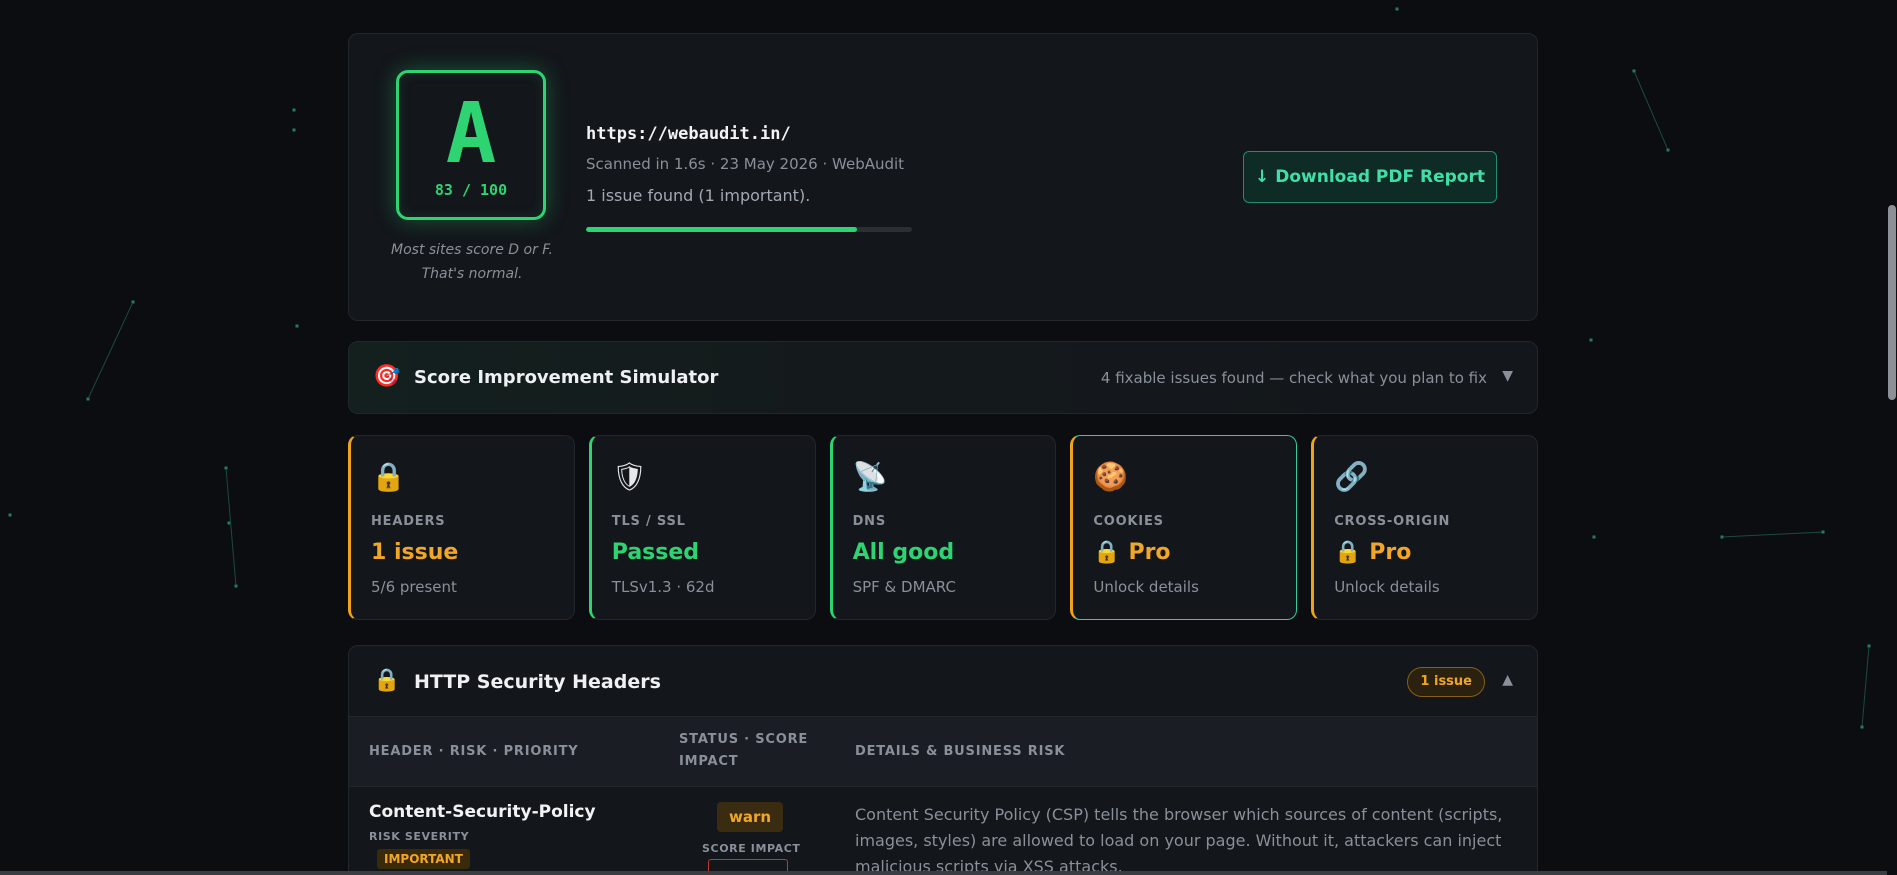 This screenshot has height=875, width=1897. Describe the element at coordinates (960, 751) in the screenshot. I see `column-header: DETAILS & BUSINESS RISK` at that location.